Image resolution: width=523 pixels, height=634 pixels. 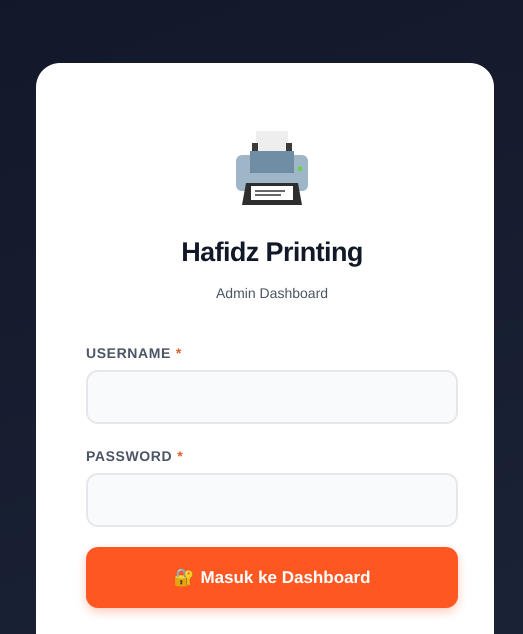 I want to click on field-label: USERNAME, so click(x=128, y=353).